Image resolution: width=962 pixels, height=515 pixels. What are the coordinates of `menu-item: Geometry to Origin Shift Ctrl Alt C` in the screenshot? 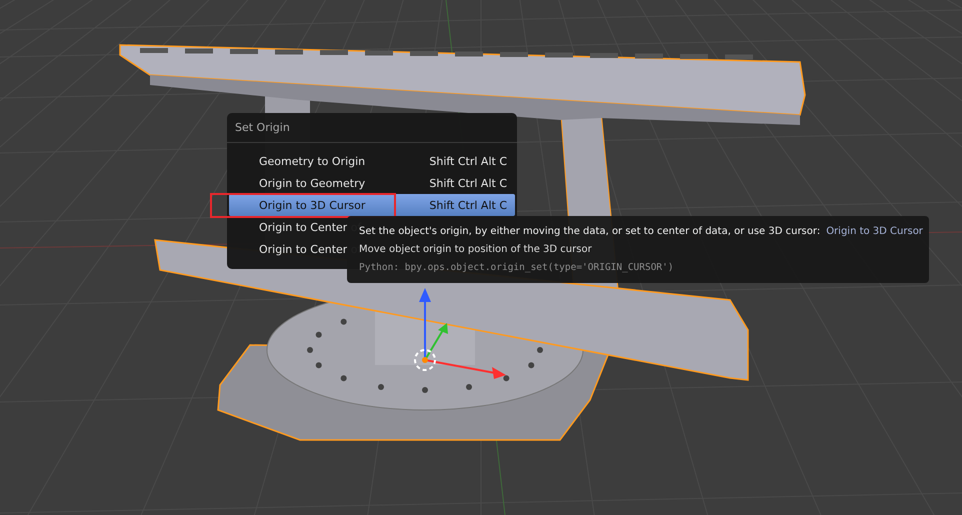 It's located at (372, 161).